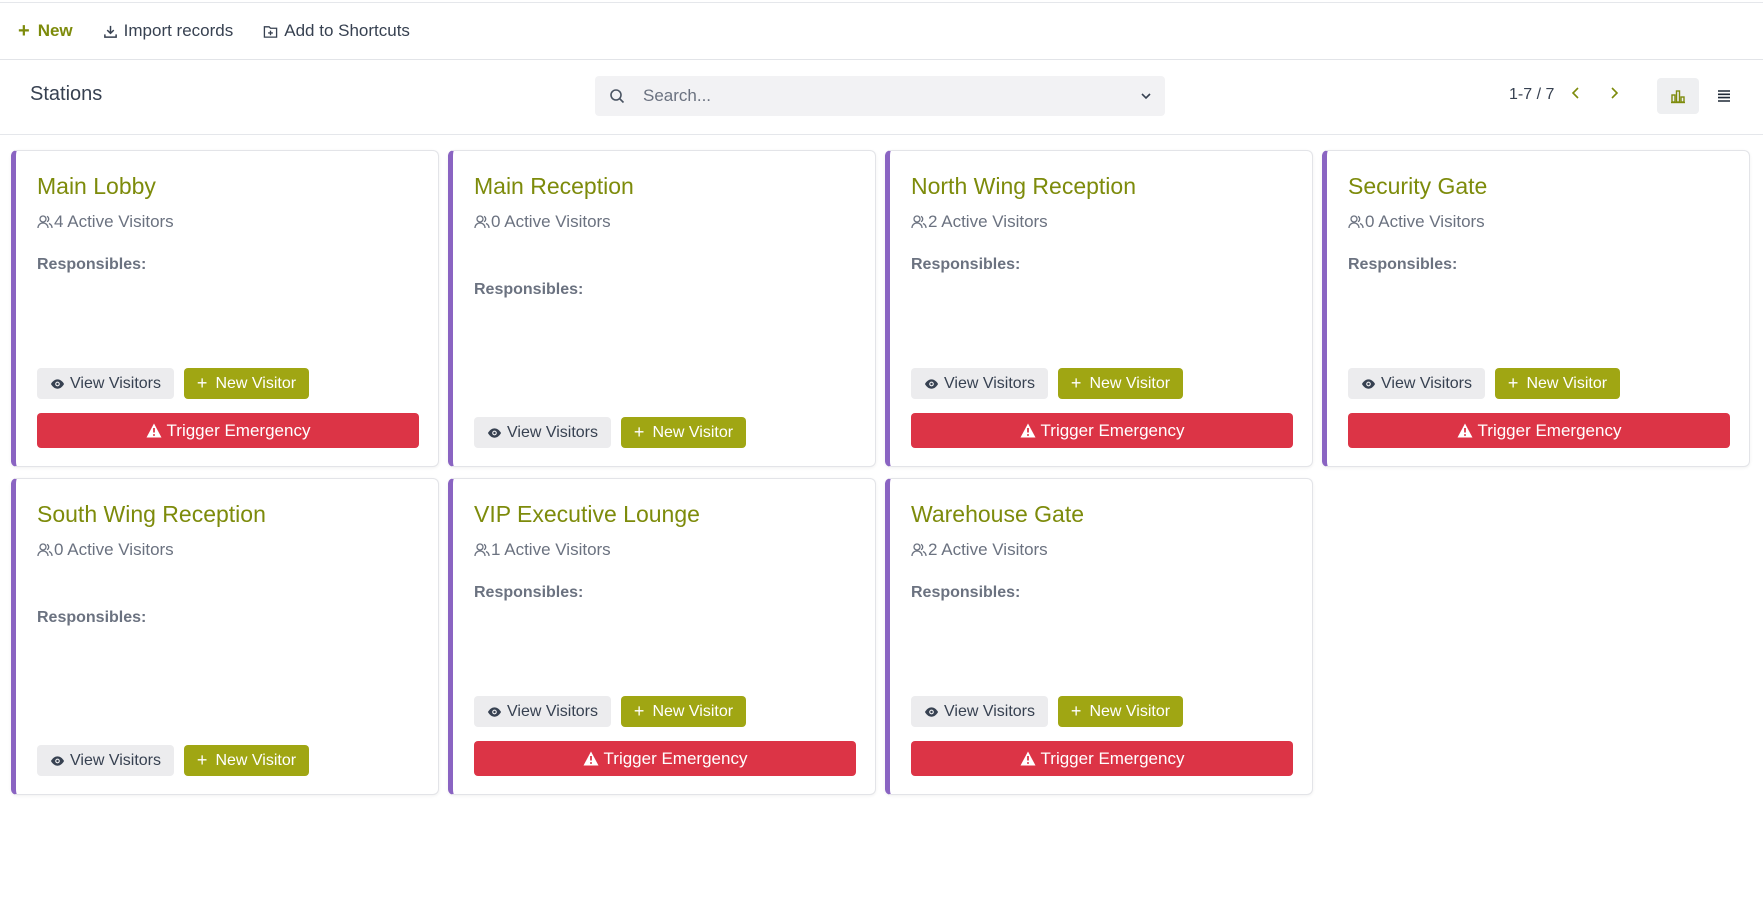 The height and width of the screenshot is (898, 1763). I want to click on active-visitors: 4 Active Visitors, so click(105, 222).